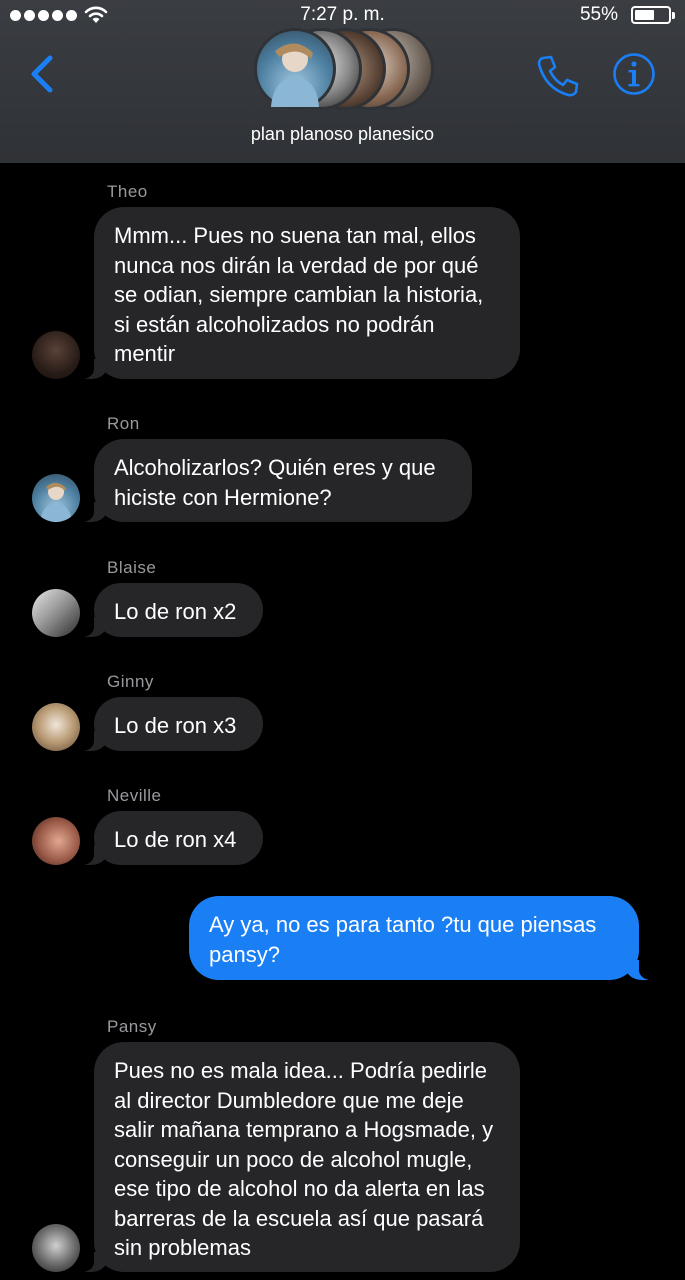 This screenshot has height=1280, width=685. I want to click on group-avatar-stack, so click(342, 70).